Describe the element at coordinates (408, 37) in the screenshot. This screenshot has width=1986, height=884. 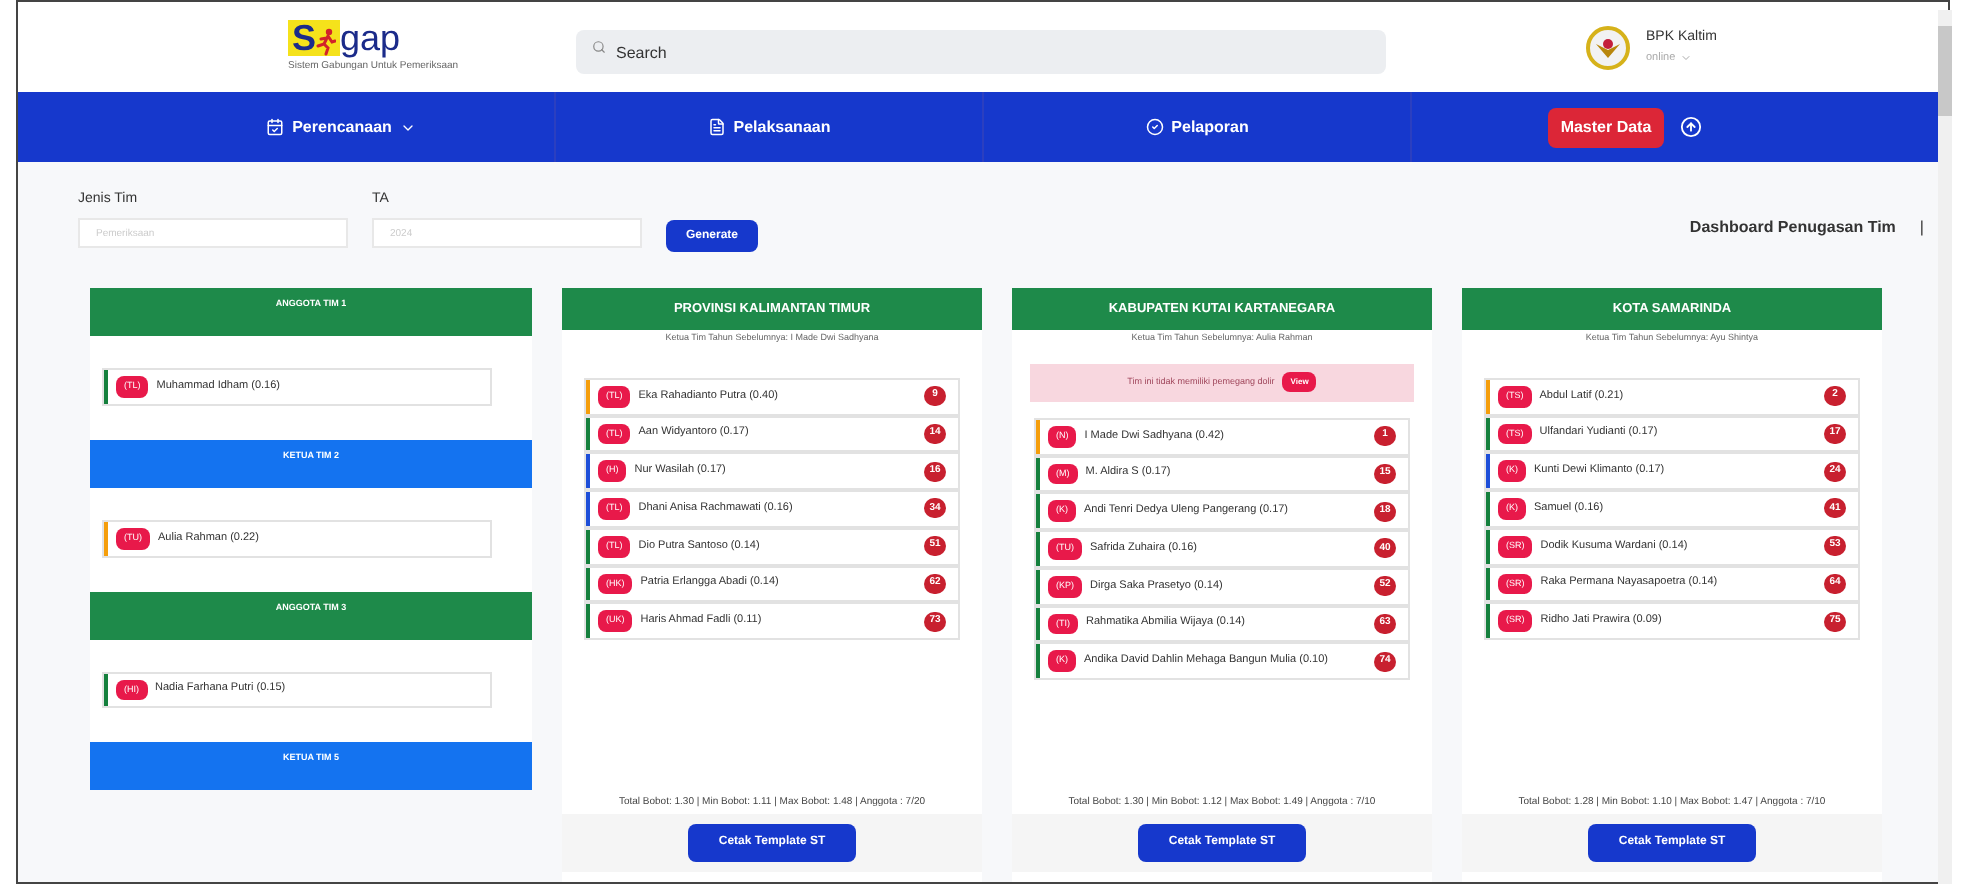
I see `logo: S gap` at that location.